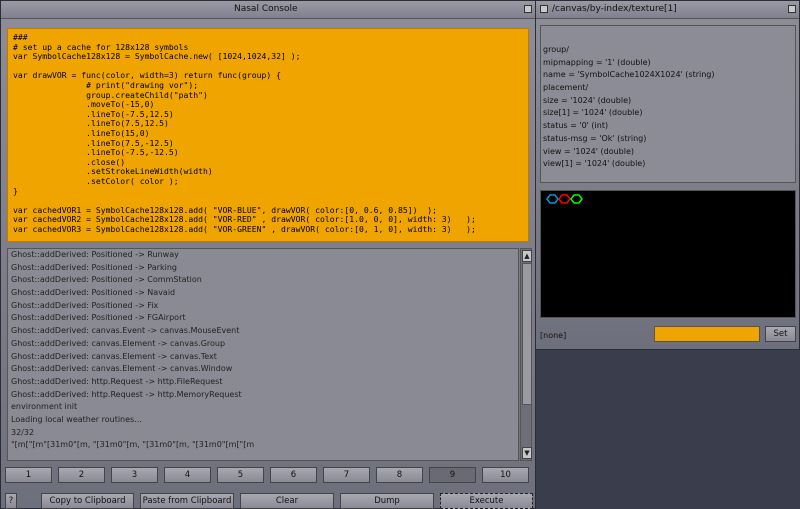  Describe the element at coordinates (187, 501) in the screenshot. I see `paste-from-clipboard-button: Paste from Clipboard` at that location.